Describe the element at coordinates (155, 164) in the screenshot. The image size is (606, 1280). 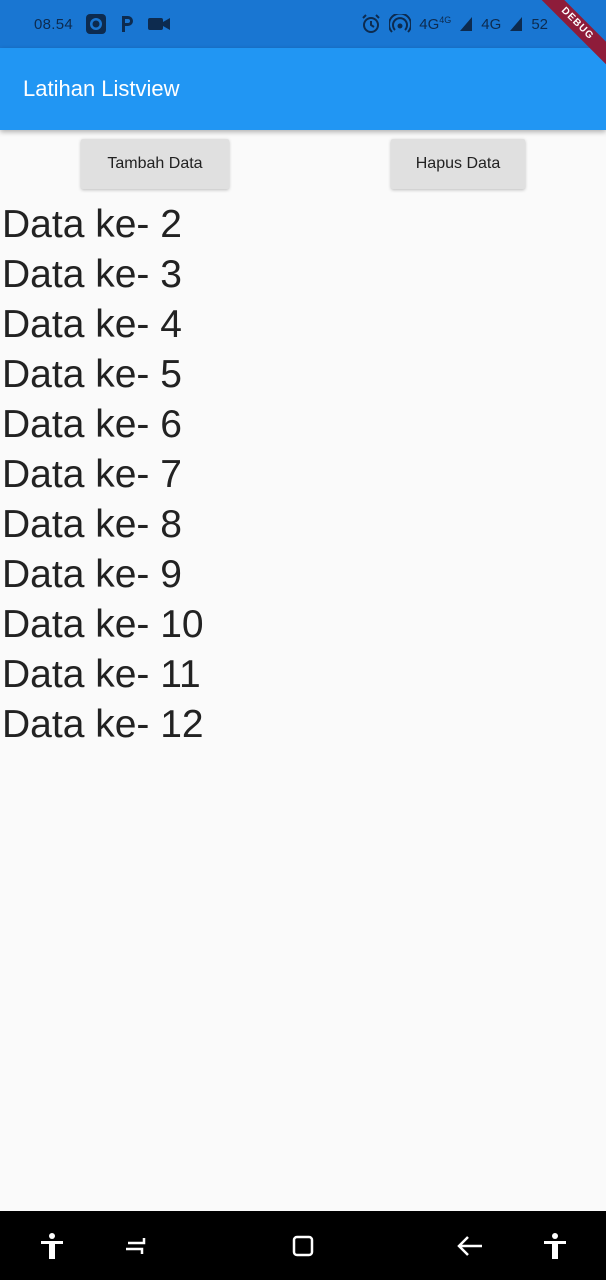
I see `add-data-button: Tambah Data` at that location.